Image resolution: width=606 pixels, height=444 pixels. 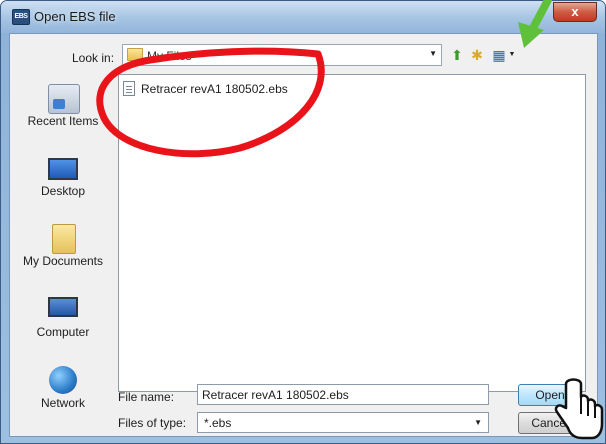 What do you see at coordinates (63, 261) in the screenshot?
I see `place-label: My Documents` at bounding box center [63, 261].